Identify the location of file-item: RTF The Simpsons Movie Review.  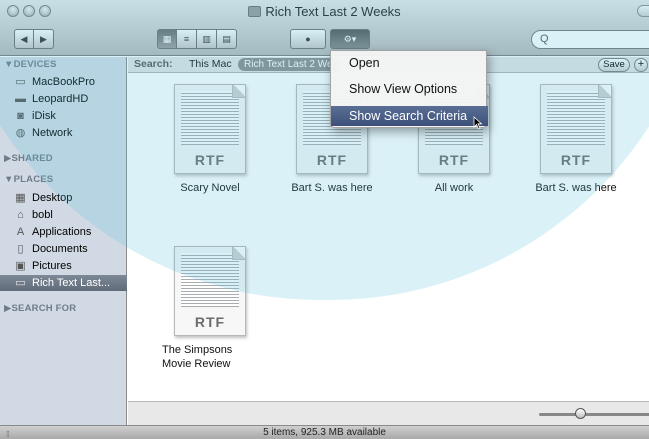
(210, 308).